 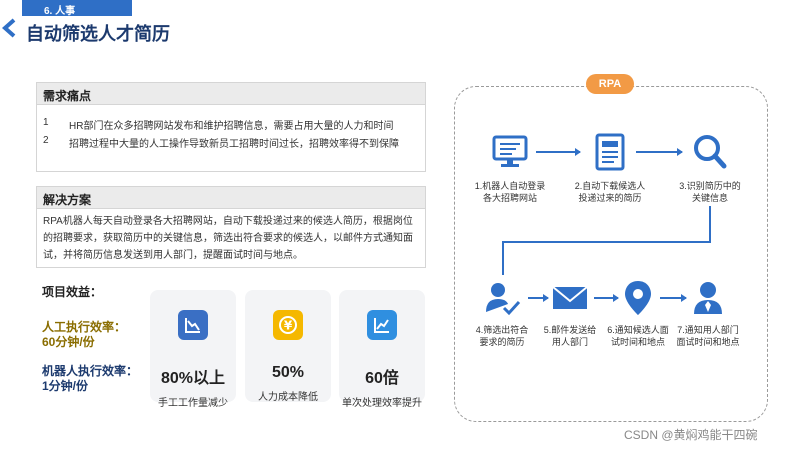 I want to click on benefit-card-cost: ¥ 50% 人力成本降低, so click(x=288, y=346).